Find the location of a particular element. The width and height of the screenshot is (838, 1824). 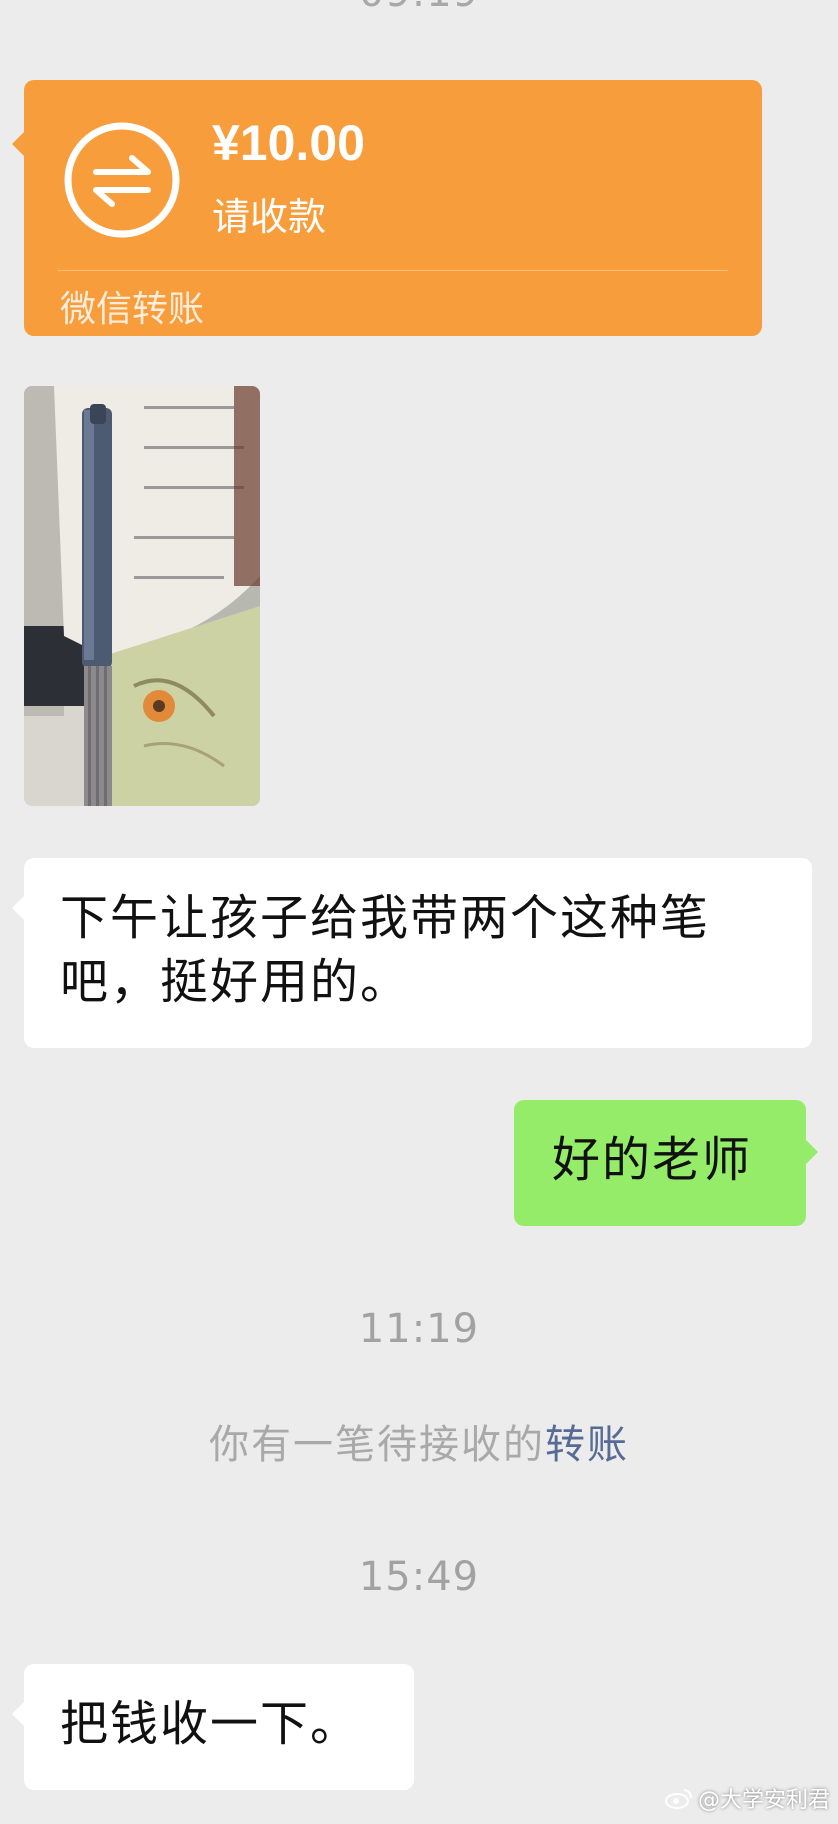

watermark: @大学安利君 is located at coordinates (747, 1798).